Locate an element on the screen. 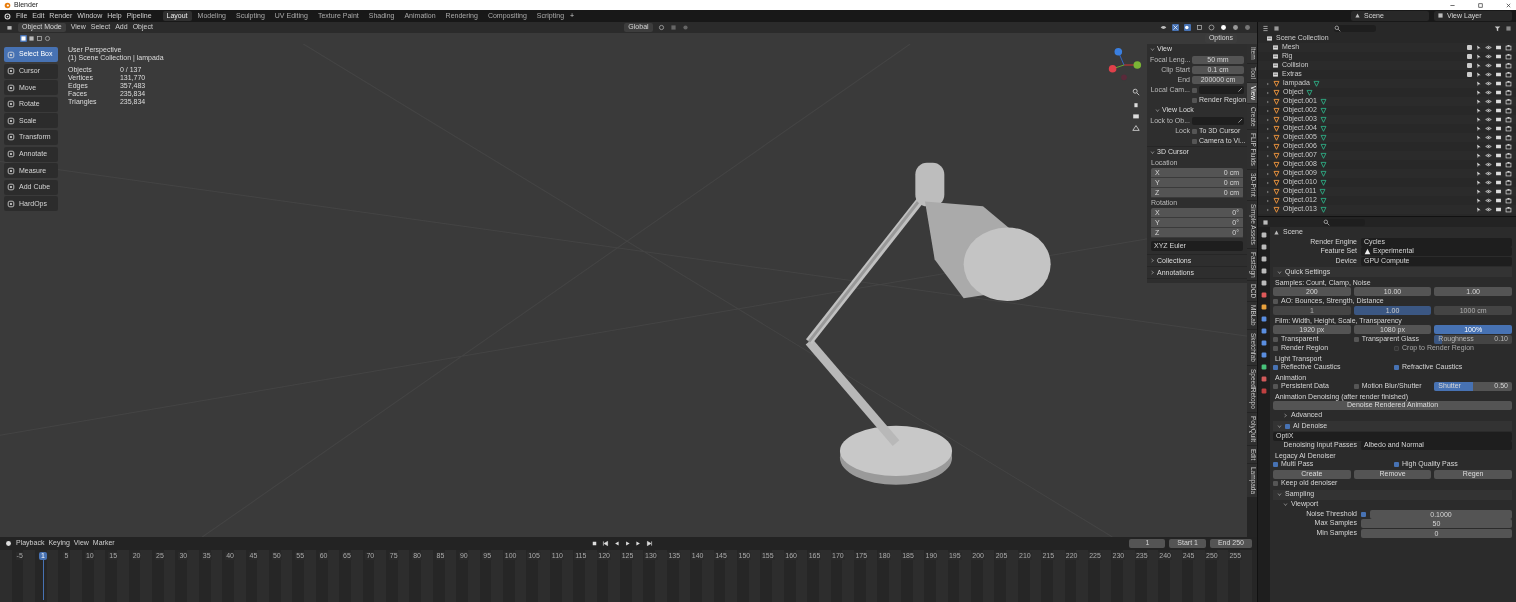 The width and height of the screenshot is (1516, 602). overlay-icon is located at coordinates (1187, 27).